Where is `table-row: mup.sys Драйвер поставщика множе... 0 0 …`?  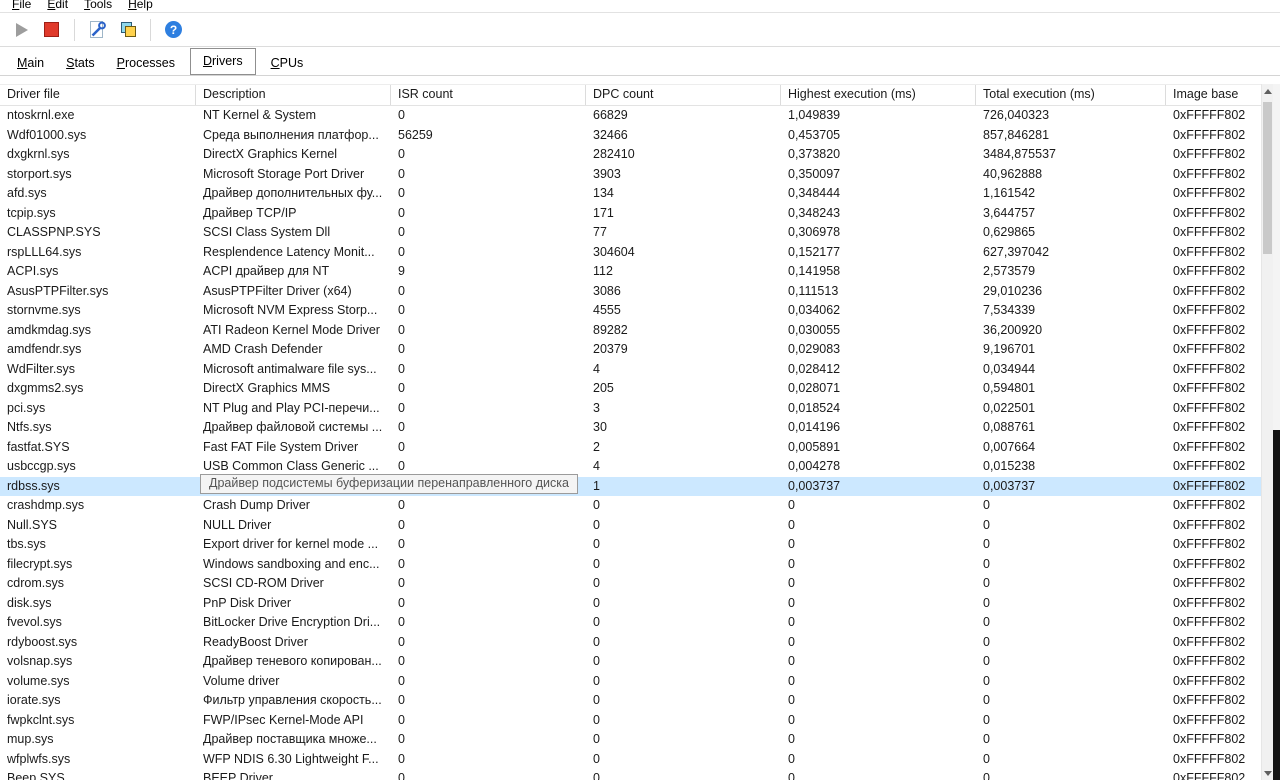
table-row: mup.sys Драйвер поставщика множе... 0 0 … is located at coordinates (631, 740).